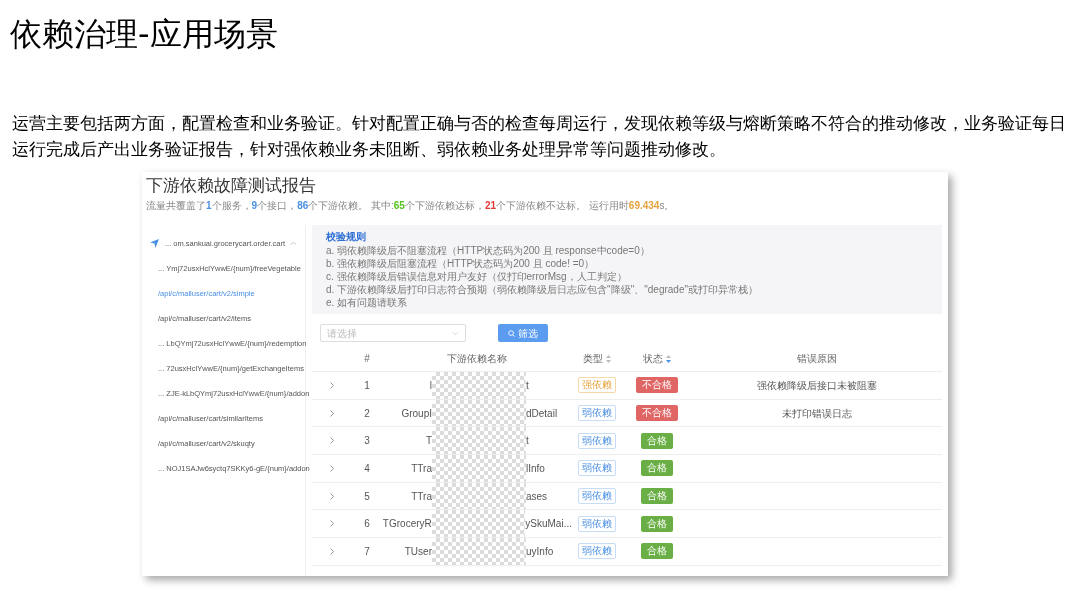 The height and width of the screenshot is (610, 1080). I want to click on dependency-name: T, so click(428, 441).